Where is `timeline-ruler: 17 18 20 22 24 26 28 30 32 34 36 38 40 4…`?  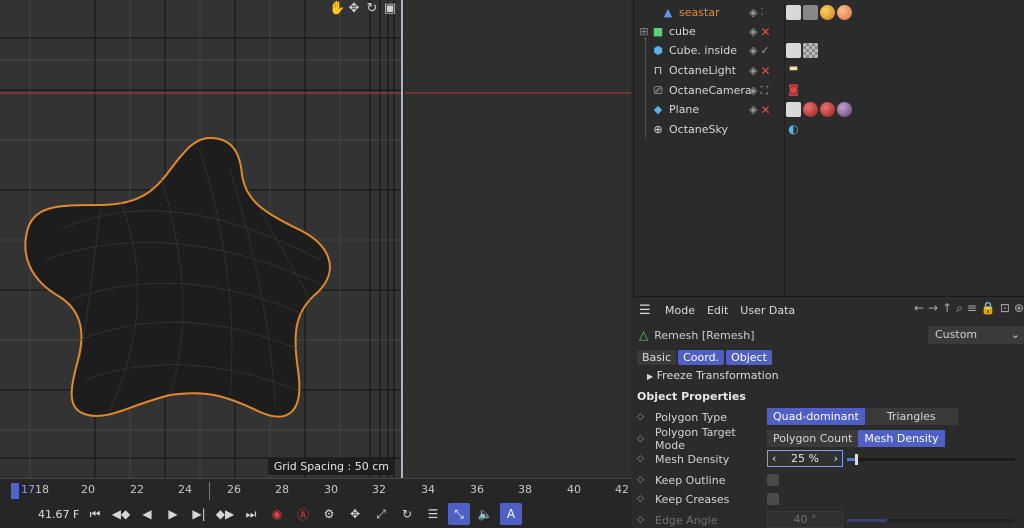
timeline-ruler: 17 18 20 22 24 26 28 30 32 34 36 38 40 4… is located at coordinates (315, 489).